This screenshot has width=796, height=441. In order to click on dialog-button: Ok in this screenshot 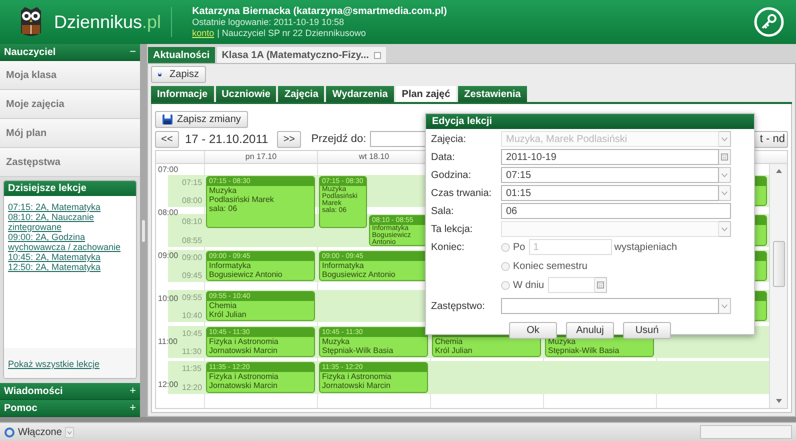, I will do `click(533, 330)`.